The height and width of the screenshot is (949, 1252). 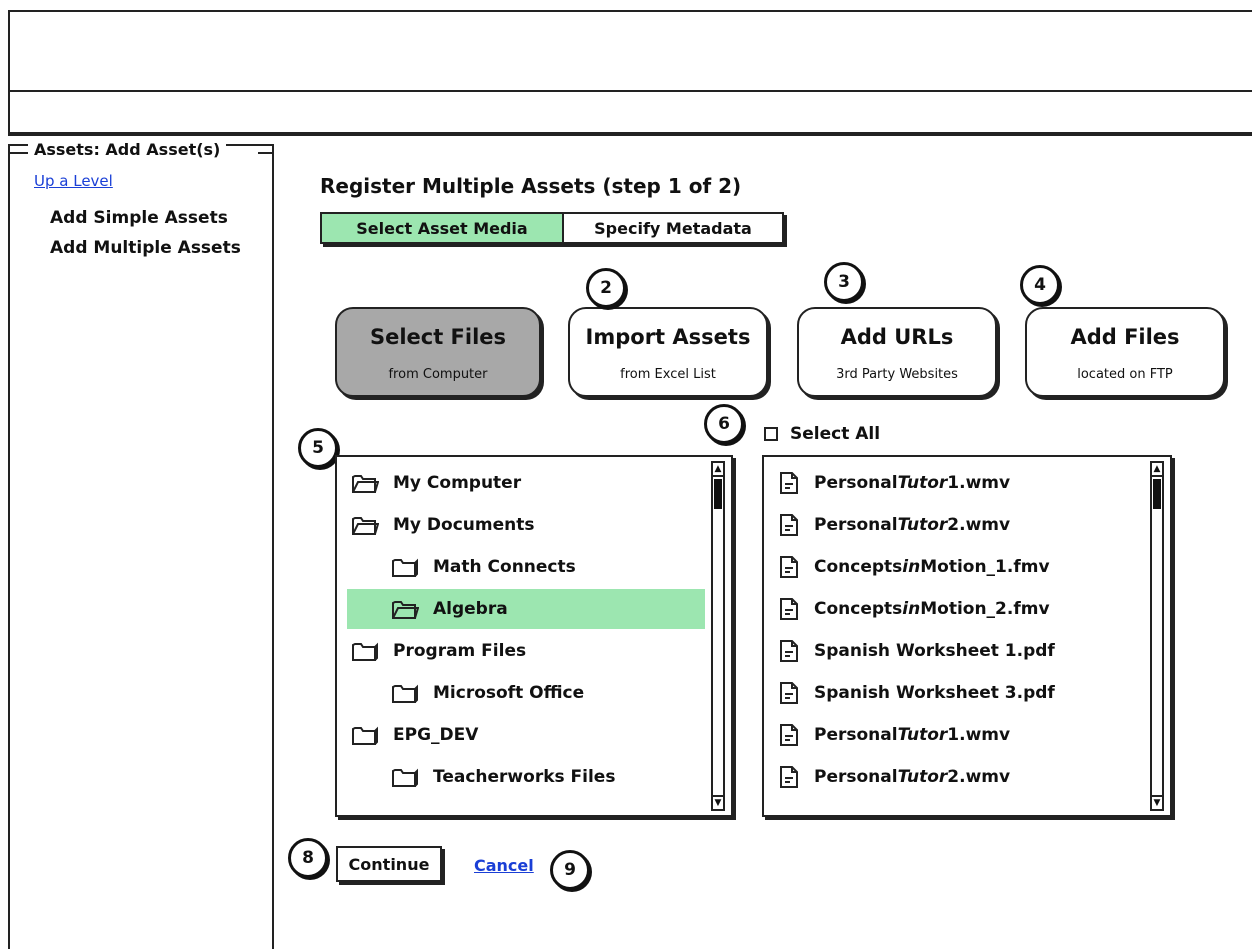 I want to click on add-urls-button: Add URLs 3rd Party Websites, so click(x=897, y=352).